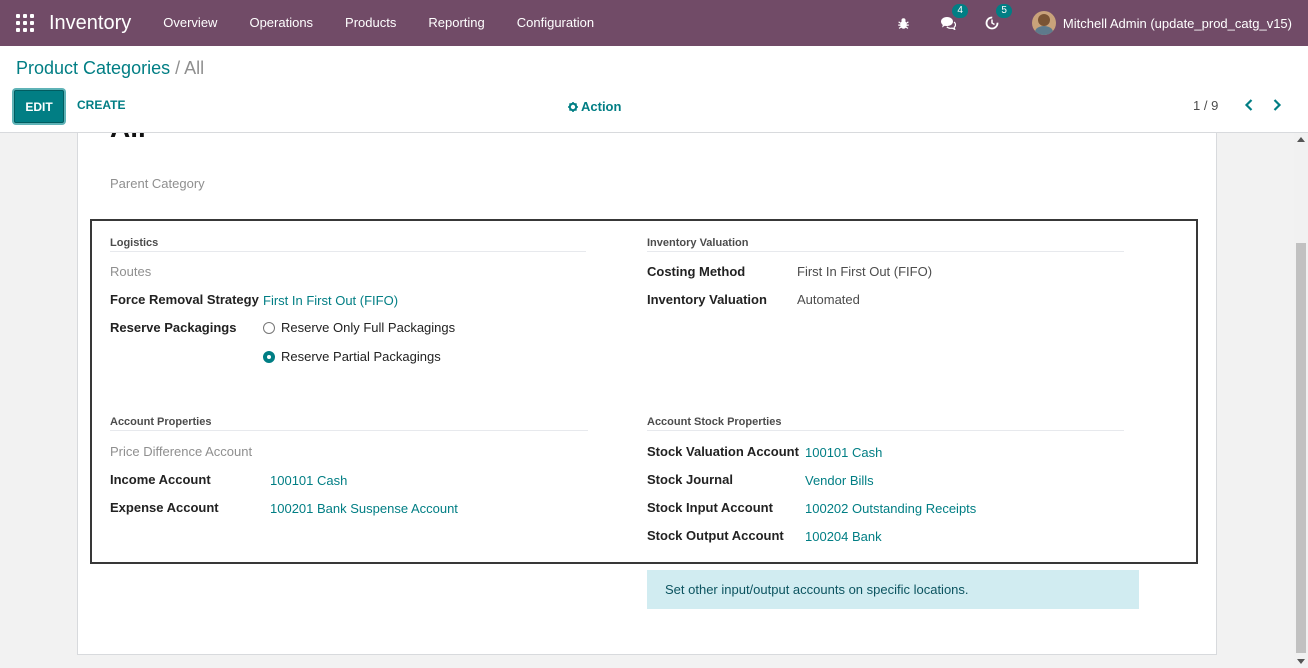 The width and height of the screenshot is (1308, 668). I want to click on expense-account-label: Expense Account, so click(164, 507).